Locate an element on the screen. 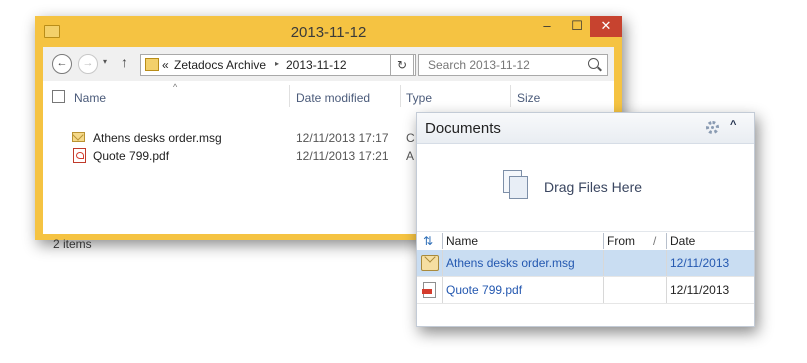 This screenshot has width=807, height=363. column-date-modified: Date modified is located at coordinates (333, 98).